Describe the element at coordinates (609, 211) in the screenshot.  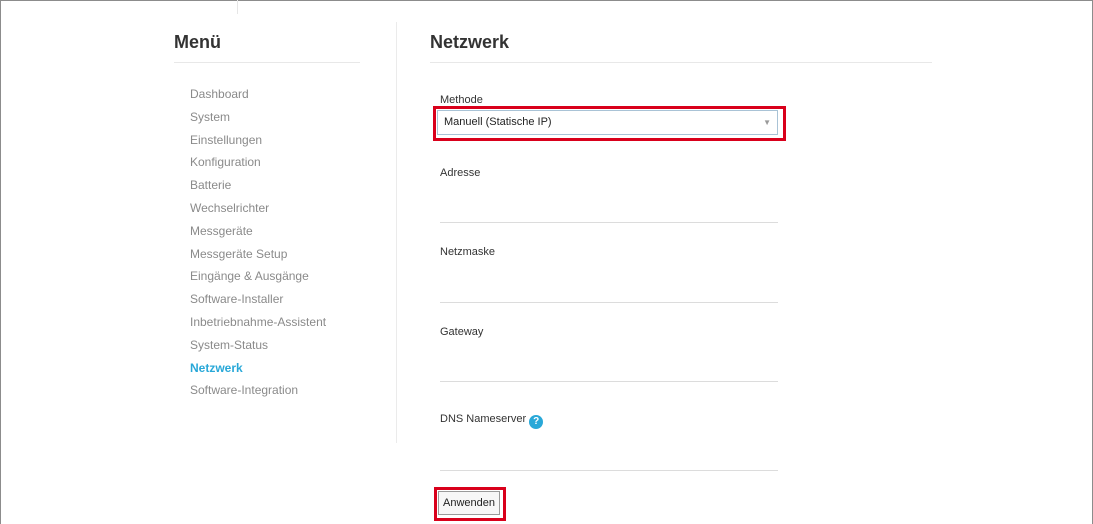
I see `address-input` at that location.